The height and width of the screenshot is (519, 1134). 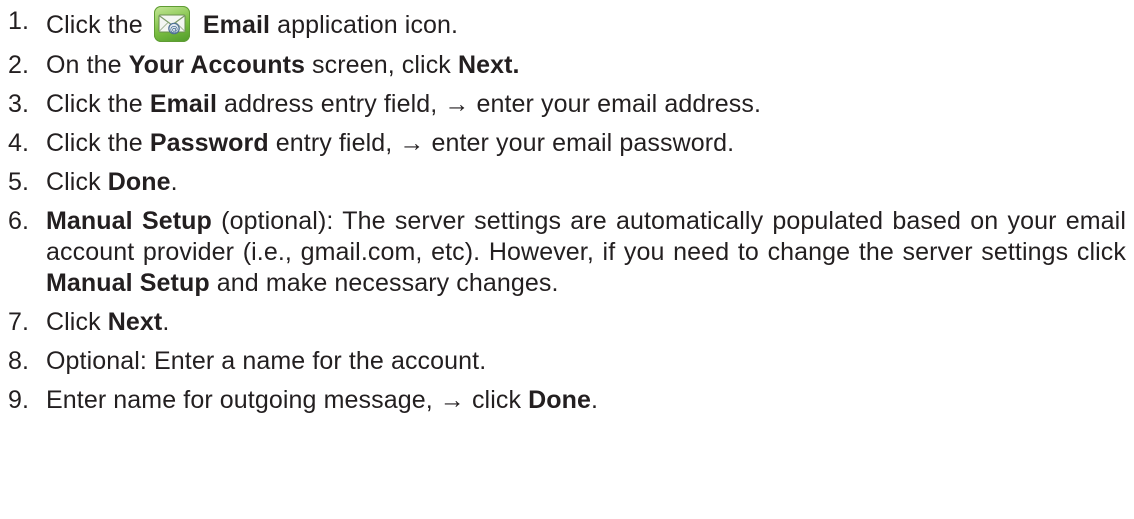 What do you see at coordinates (19, 361) in the screenshot?
I see `step-number: 8.` at bounding box center [19, 361].